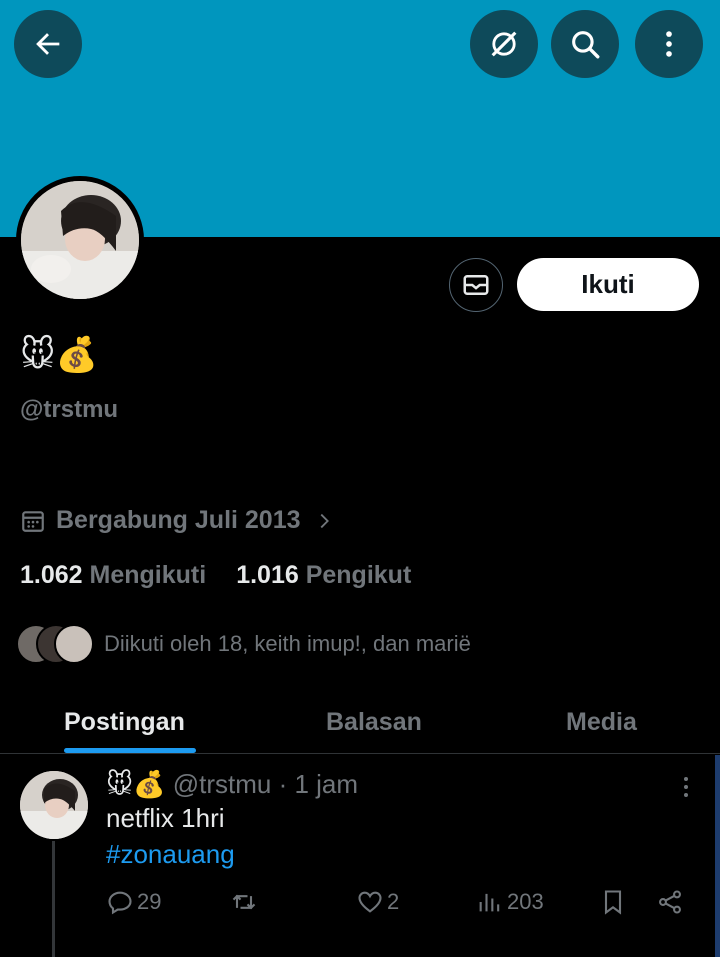  I want to click on following-link: 1.062 Mengikuti, so click(113, 575).